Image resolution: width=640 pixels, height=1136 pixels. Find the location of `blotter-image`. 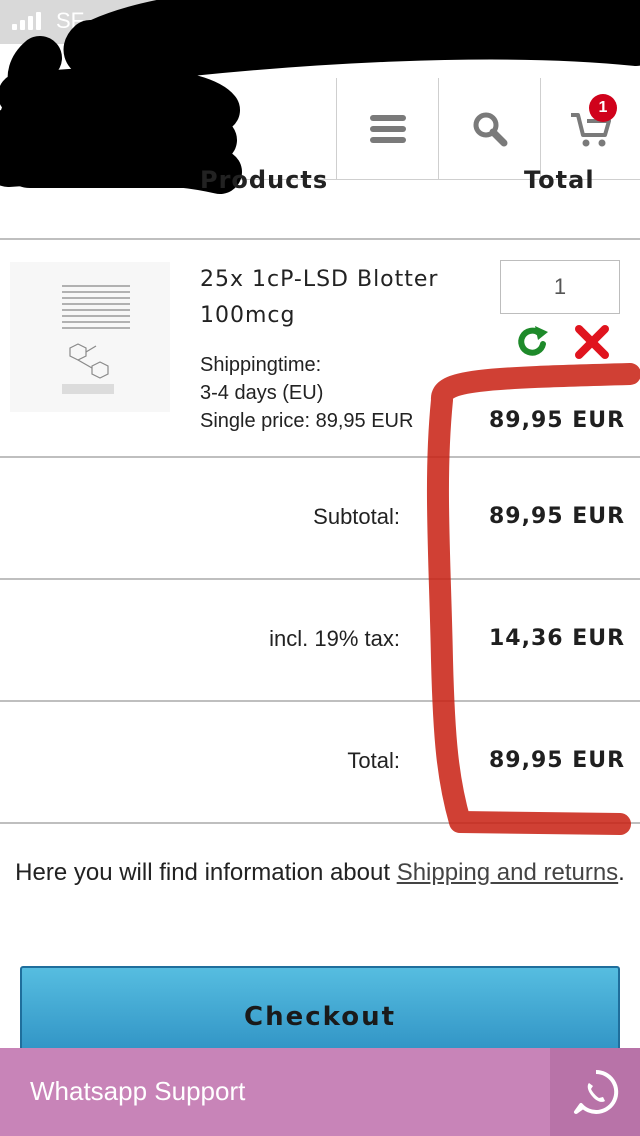

blotter-image is located at coordinates (90, 337).